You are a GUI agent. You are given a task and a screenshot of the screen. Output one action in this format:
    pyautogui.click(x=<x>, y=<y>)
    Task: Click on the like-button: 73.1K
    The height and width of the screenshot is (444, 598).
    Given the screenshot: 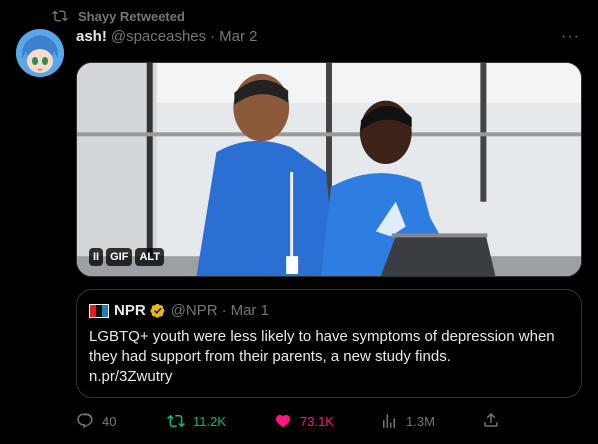 What is the action you would take?
    pyautogui.click(x=304, y=421)
    